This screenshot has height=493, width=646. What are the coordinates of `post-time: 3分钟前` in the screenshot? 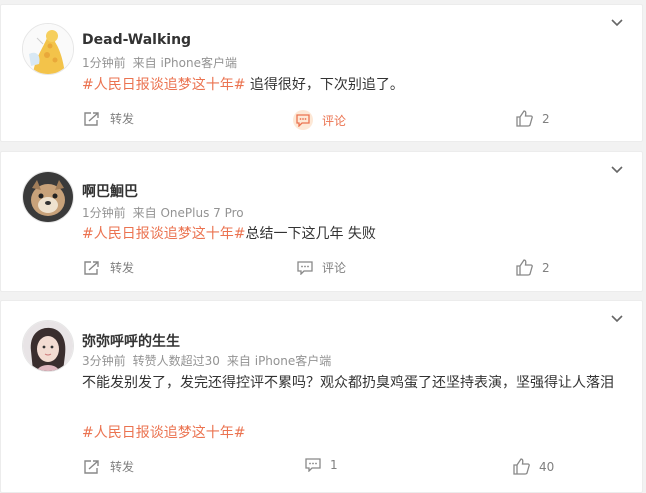 It's located at (104, 361).